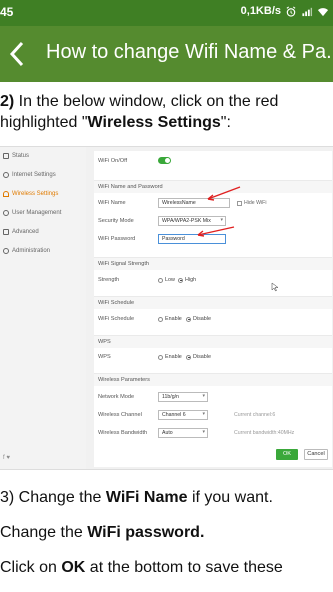 The image size is (333, 592). I want to click on signal-icon, so click(307, 11).